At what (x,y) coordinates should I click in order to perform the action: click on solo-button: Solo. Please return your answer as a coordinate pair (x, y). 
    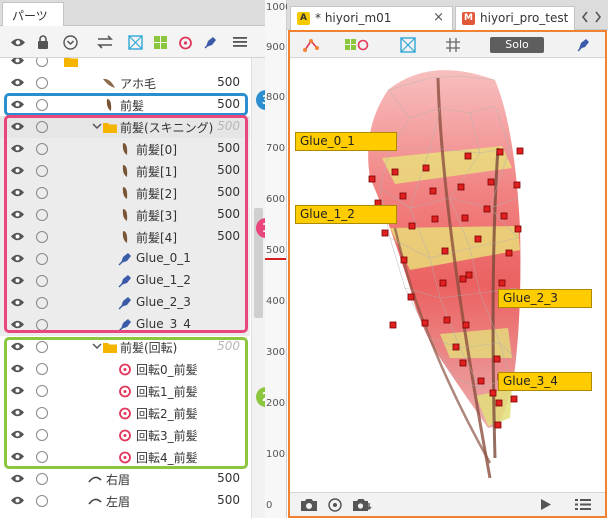
    Looking at the image, I should click on (517, 45).